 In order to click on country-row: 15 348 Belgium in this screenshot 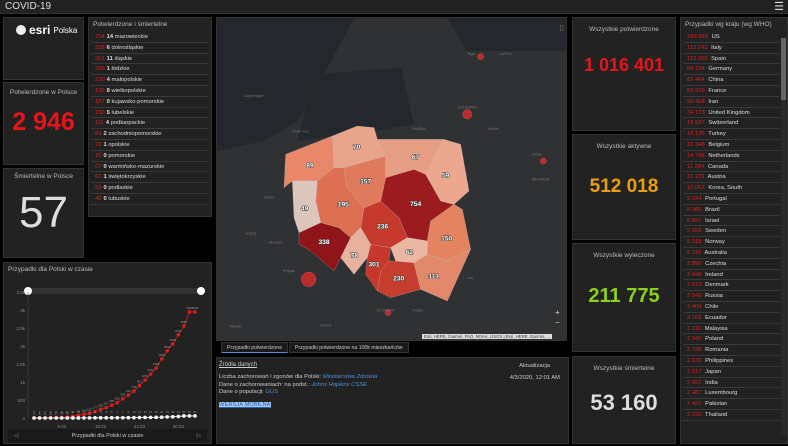, I will do `click(731, 145)`.